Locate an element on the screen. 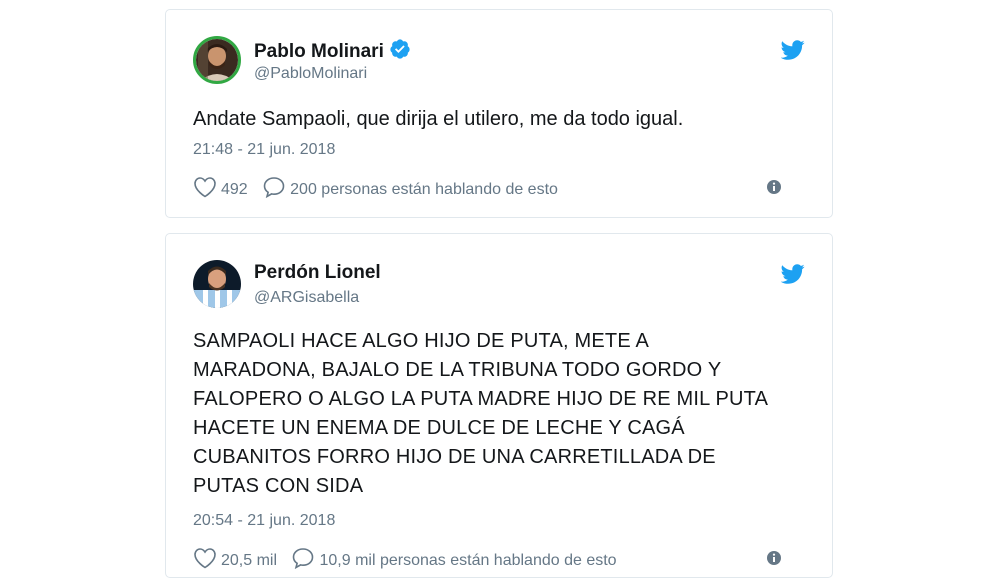 The image size is (1000, 578). display-name: Perdón Lionel is located at coordinates (317, 273).